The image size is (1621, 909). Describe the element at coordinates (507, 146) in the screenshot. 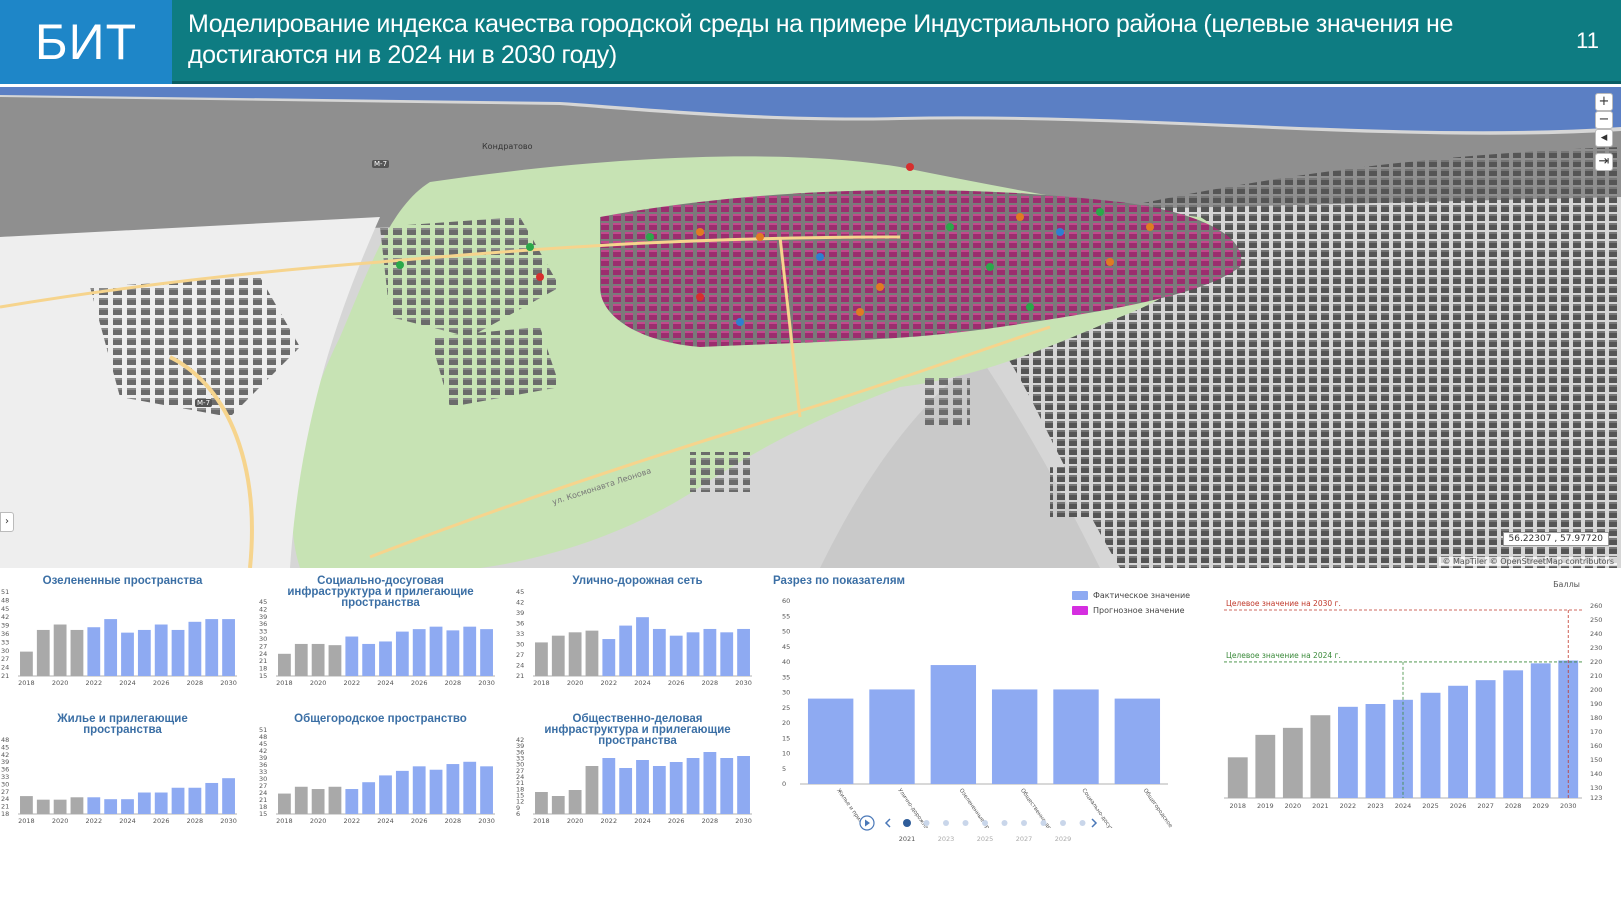

I see `map-label-kondratovo: Кондратово` at that location.